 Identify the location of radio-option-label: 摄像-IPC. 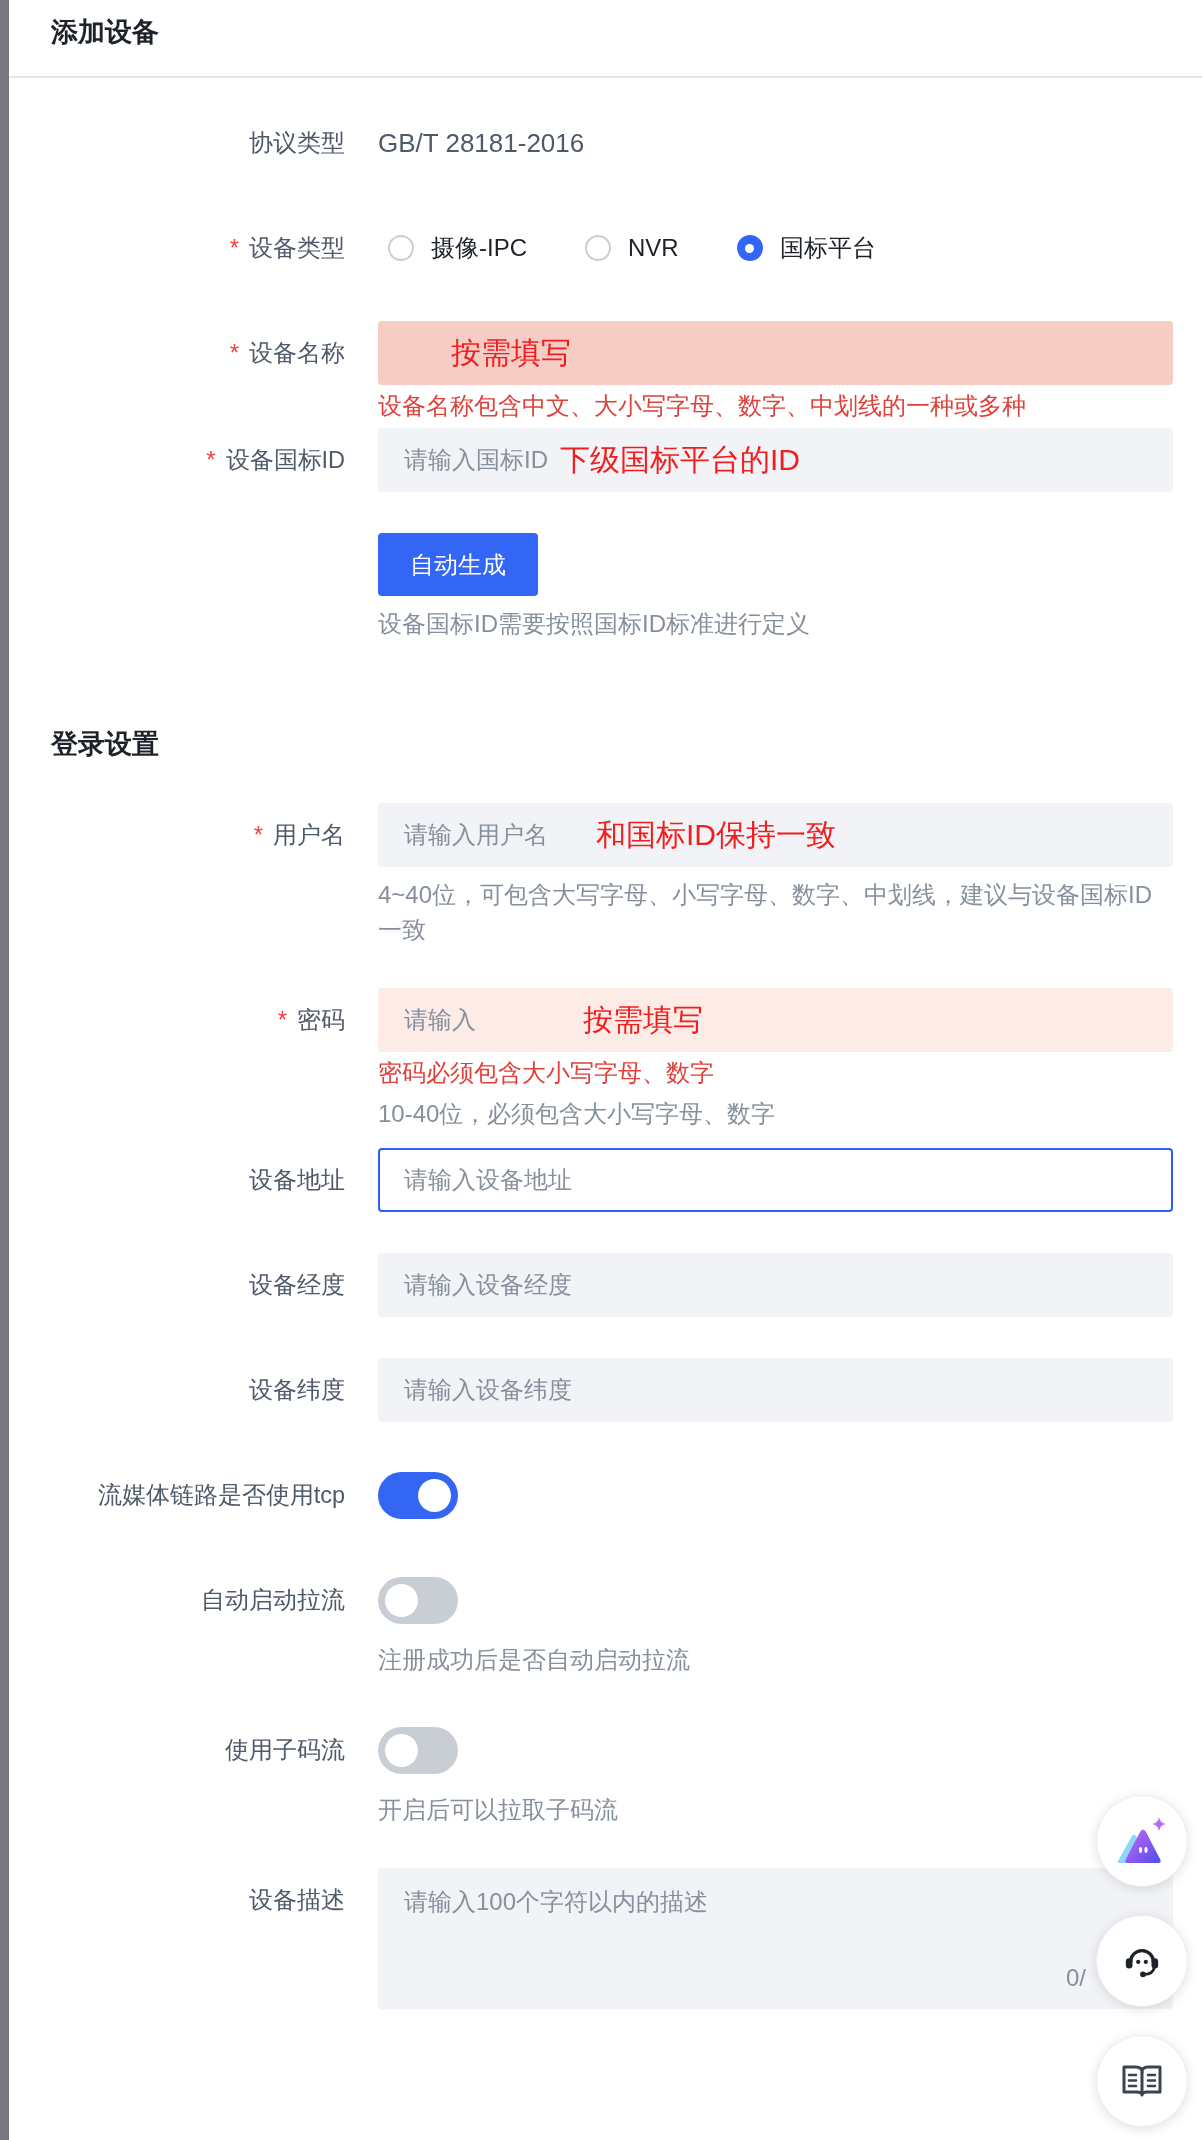
(479, 248).